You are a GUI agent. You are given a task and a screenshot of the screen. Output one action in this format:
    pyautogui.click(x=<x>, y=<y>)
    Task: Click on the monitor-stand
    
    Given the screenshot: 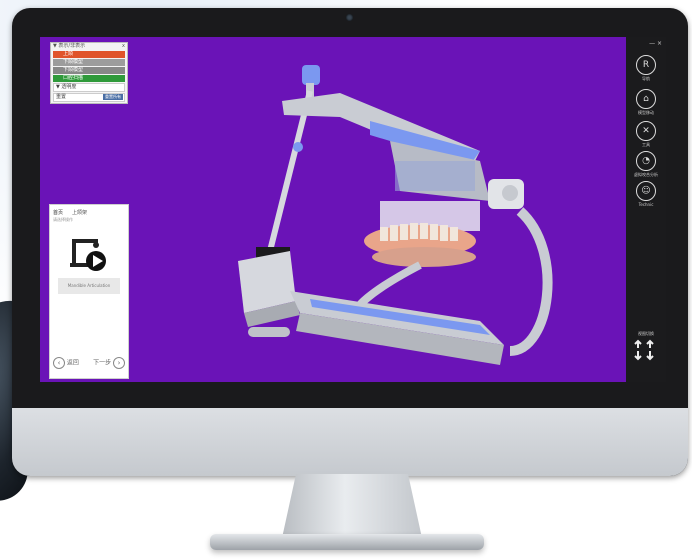 What is the action you would take?
    pyautogui.click(x=352, y=506)
    